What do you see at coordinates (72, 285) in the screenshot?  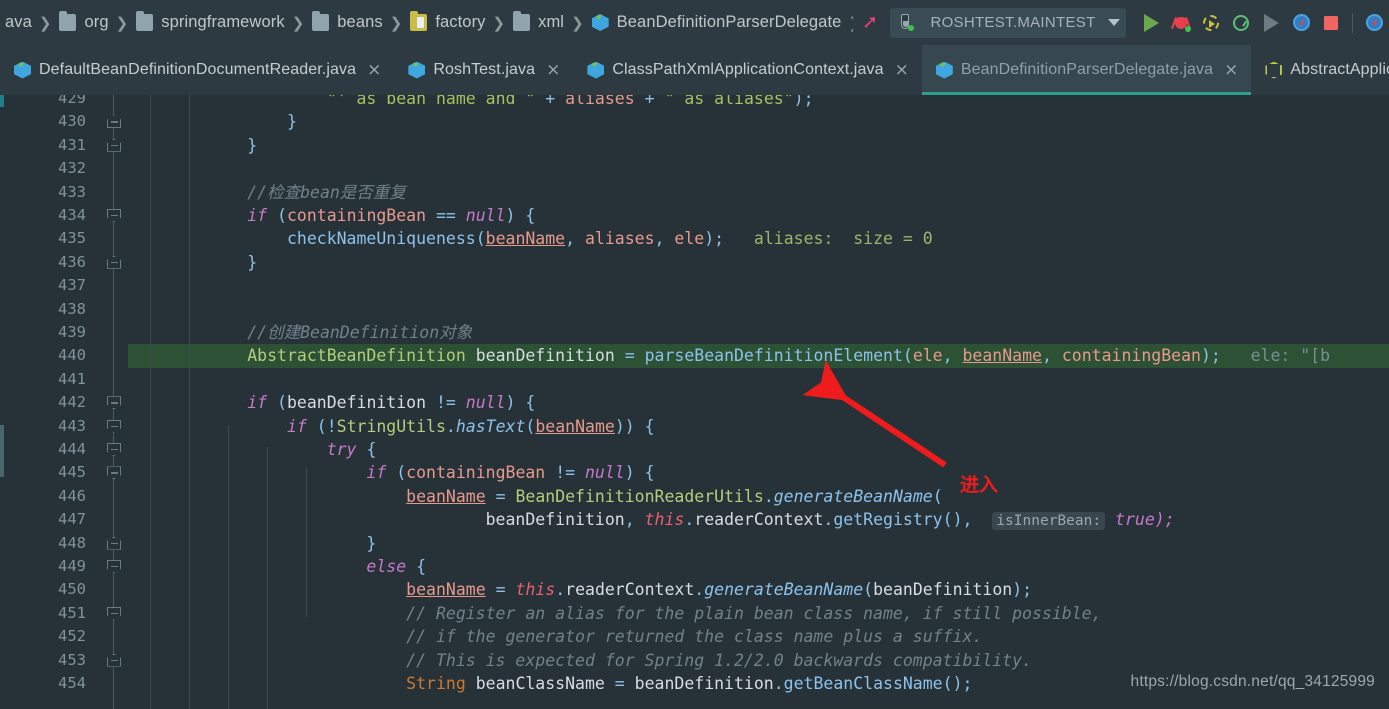 I see `line-number: 437` at bounding box center [72, 285].